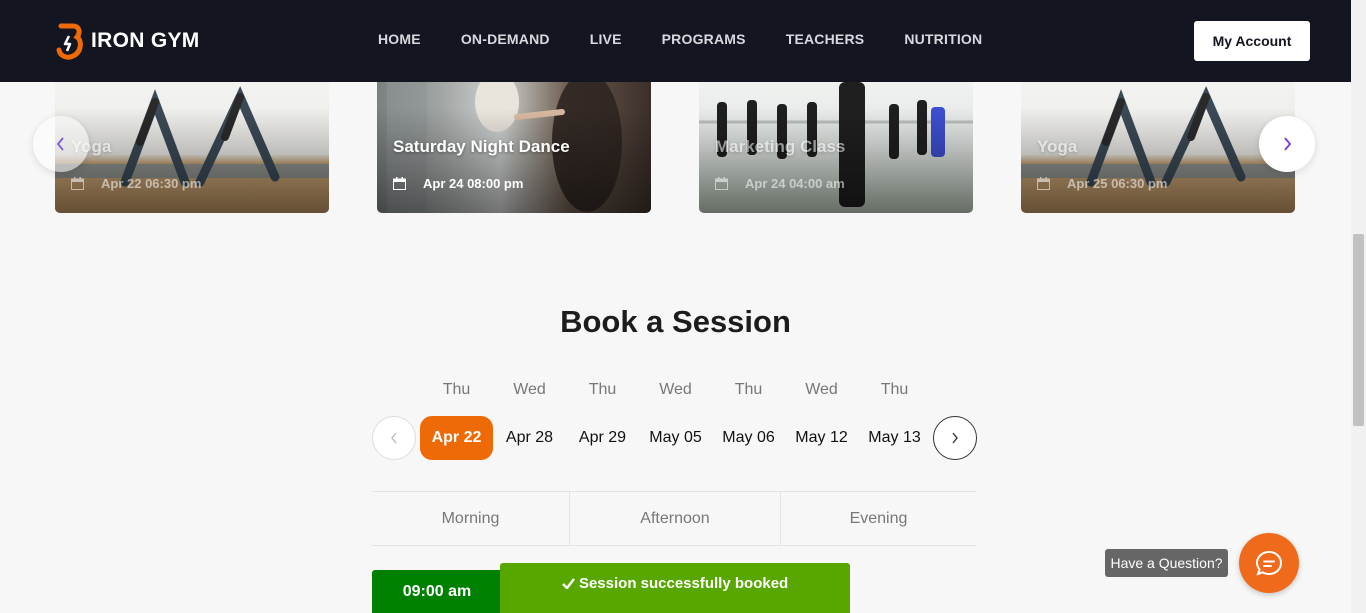  I want to click on tab-evening: Evening, so click(878, 518).